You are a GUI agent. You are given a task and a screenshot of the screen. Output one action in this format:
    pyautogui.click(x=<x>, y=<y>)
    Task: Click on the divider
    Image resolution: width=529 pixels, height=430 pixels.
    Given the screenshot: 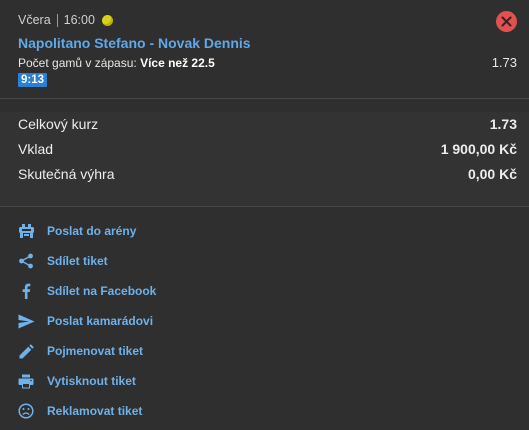 What is the action you would take?
    pyautogui.click(x=57, y=20)
    